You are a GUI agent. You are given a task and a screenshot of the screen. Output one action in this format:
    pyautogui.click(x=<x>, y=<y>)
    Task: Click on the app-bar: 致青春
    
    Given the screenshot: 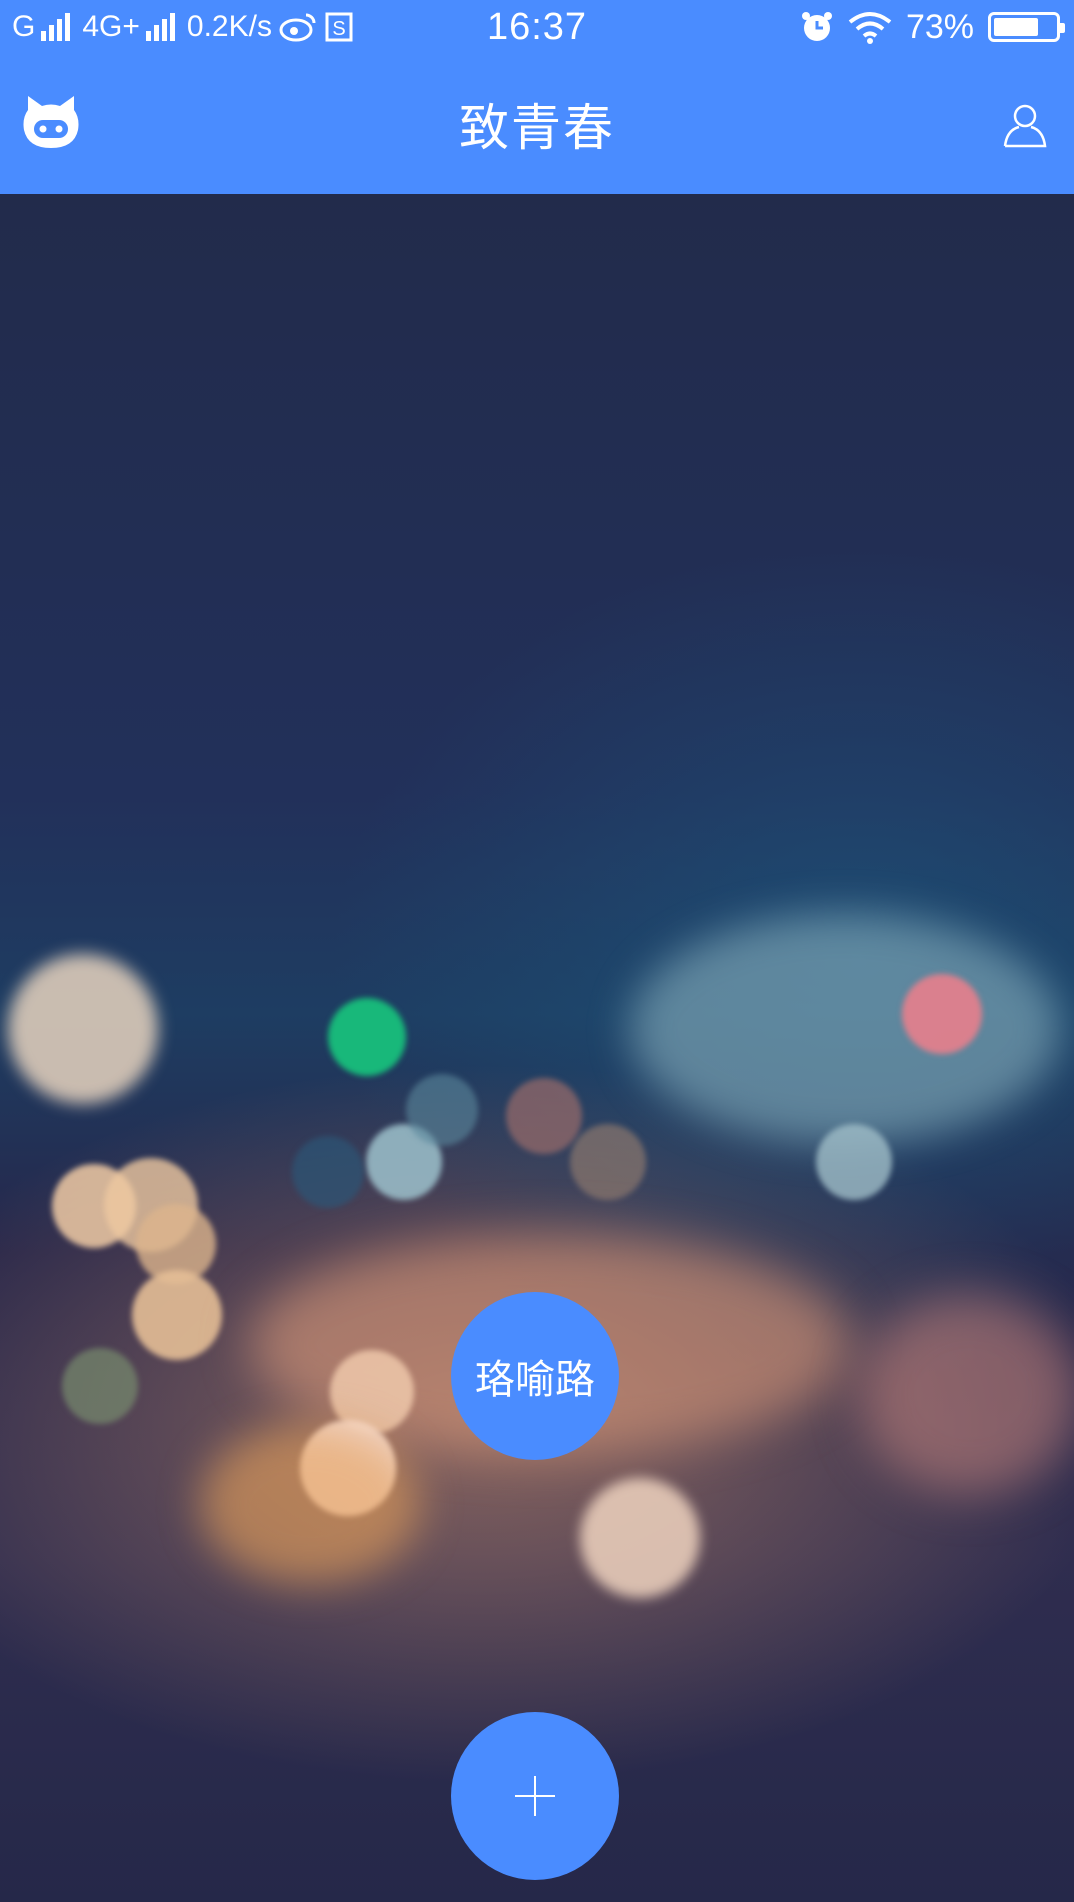 What is the action you would take?
    pyautogui.click(x=537, y=124)
    